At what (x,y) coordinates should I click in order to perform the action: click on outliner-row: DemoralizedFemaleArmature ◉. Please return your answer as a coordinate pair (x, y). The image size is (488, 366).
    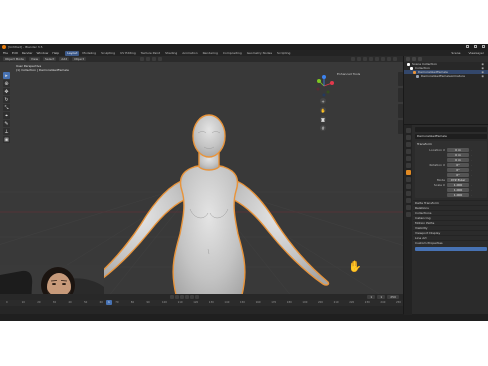
    Looking at the image, I should click on (446, 76).